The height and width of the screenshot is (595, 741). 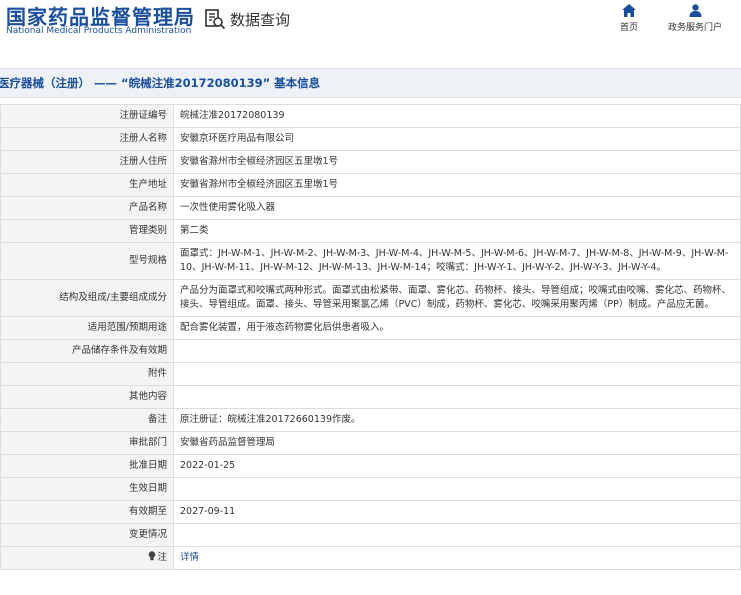 What do you see at coordinates (87, 466) in the screenshot?
I see `row-label: 批准日期` at bounding box center [87, 466].